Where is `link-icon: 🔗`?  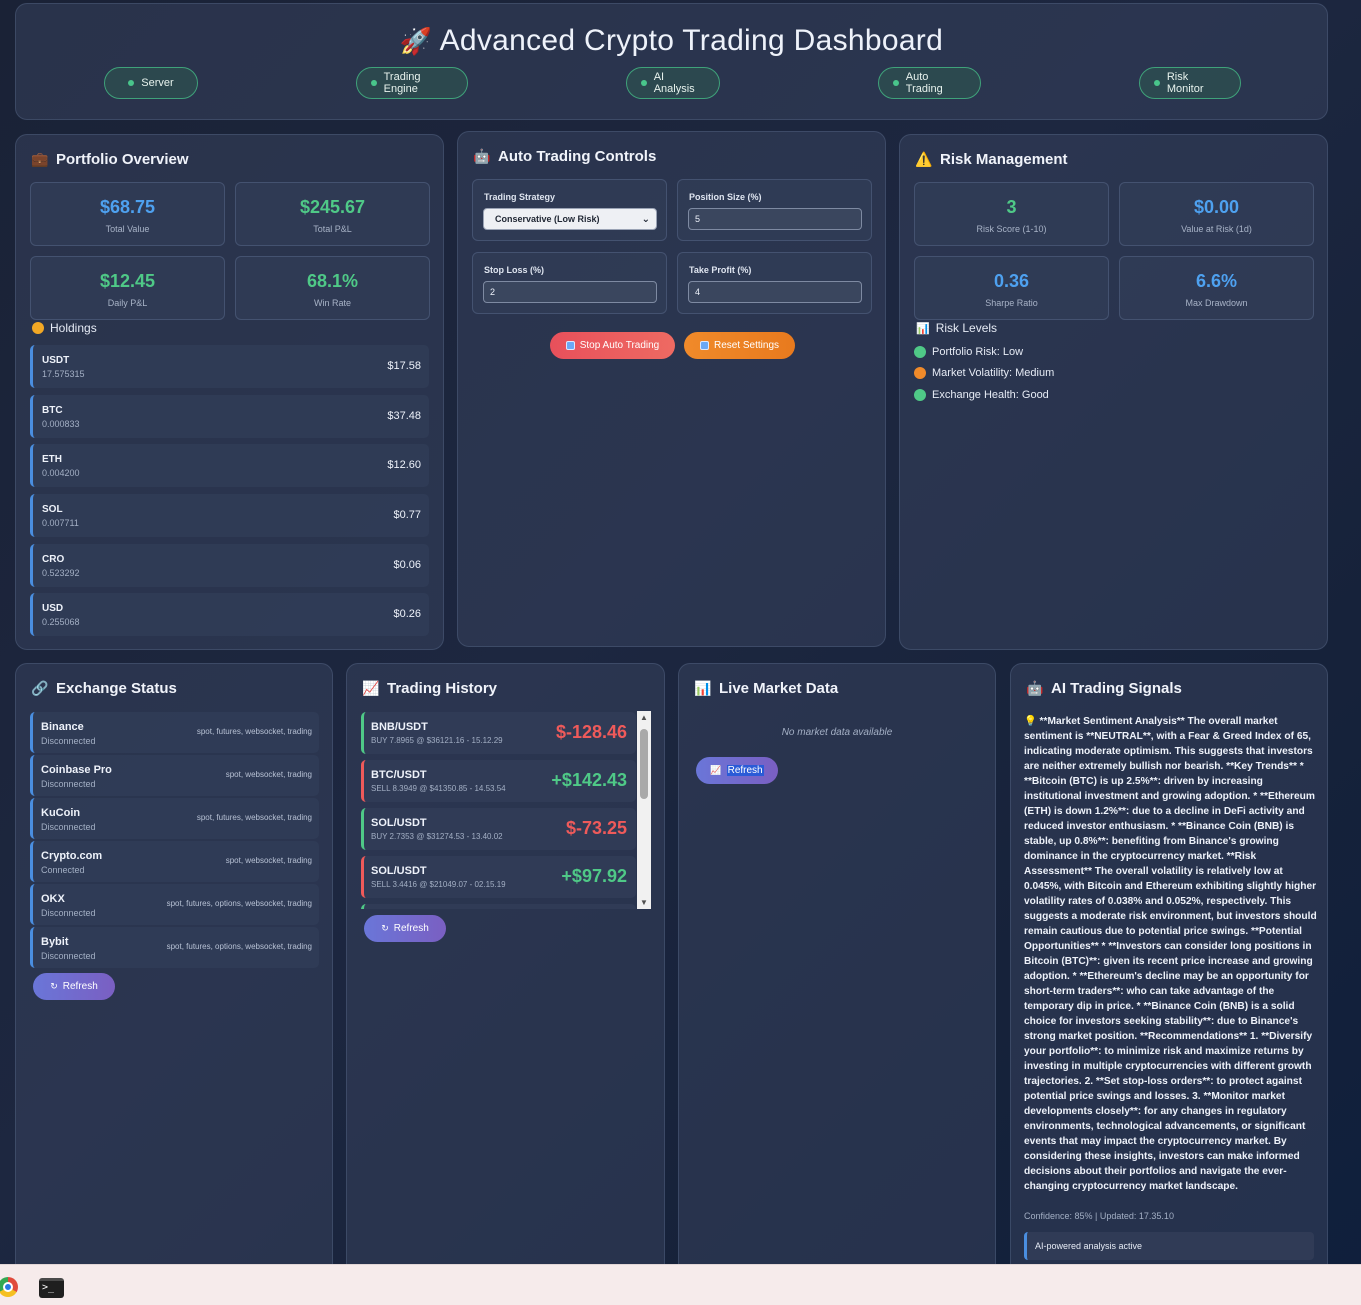
link-icon: 🔗 is located at coordinates (40, 688).